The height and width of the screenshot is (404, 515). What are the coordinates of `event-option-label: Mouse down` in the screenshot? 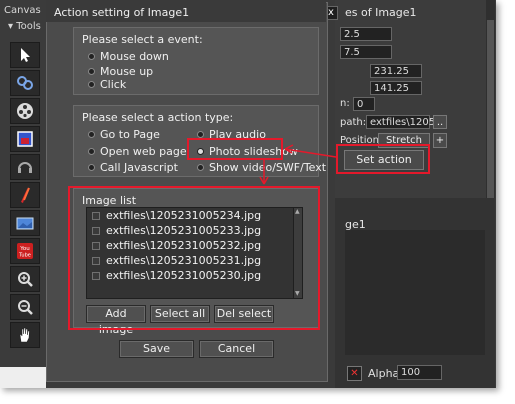 It's located at (134, 56).